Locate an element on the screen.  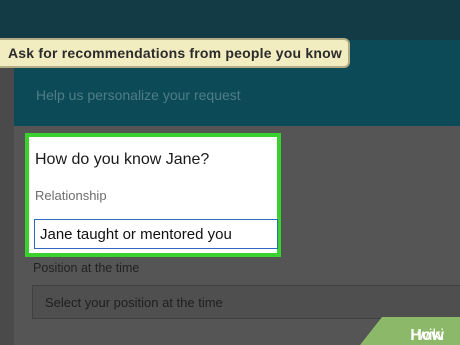
relationship-label: Relationship is located at coordinates (71, 195).